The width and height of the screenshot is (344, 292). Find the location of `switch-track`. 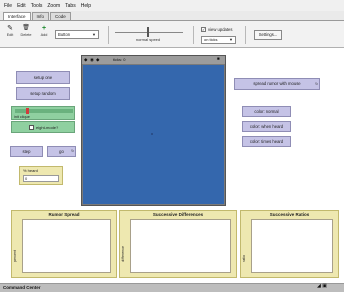

switch-track is located at coordinates (44, 111).